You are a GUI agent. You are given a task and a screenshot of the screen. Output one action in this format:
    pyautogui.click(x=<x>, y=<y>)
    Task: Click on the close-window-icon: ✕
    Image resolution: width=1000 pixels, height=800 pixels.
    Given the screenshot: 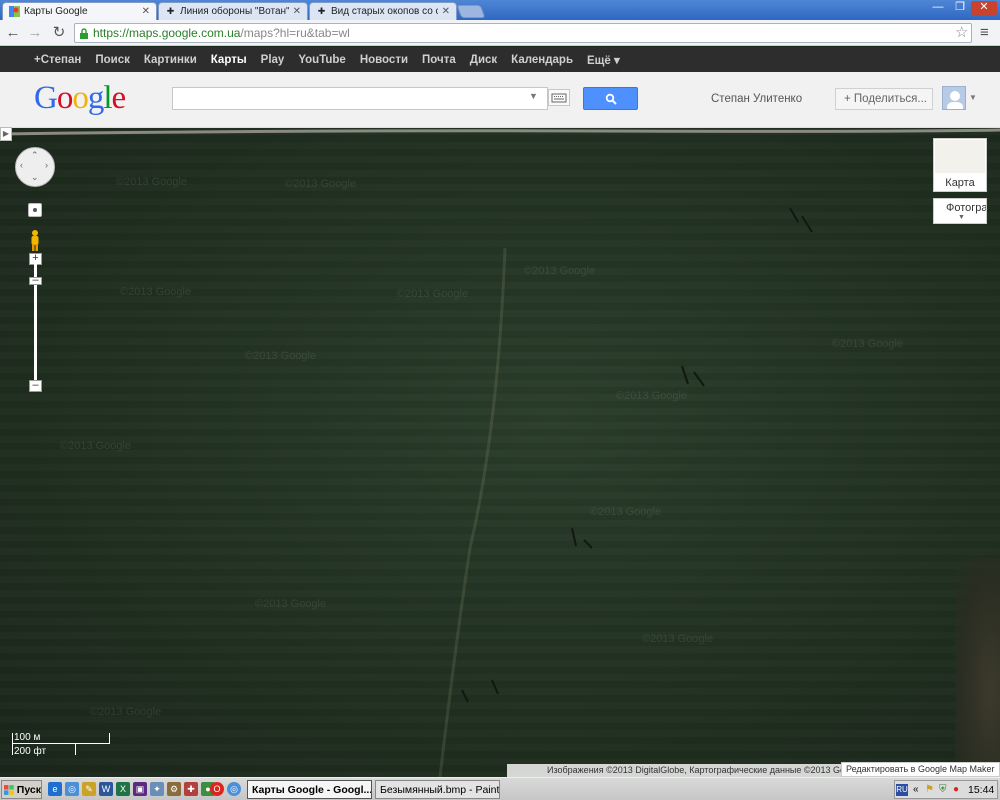 What is the action you would take?
    pyautogui.click(x=984, y=8)
    